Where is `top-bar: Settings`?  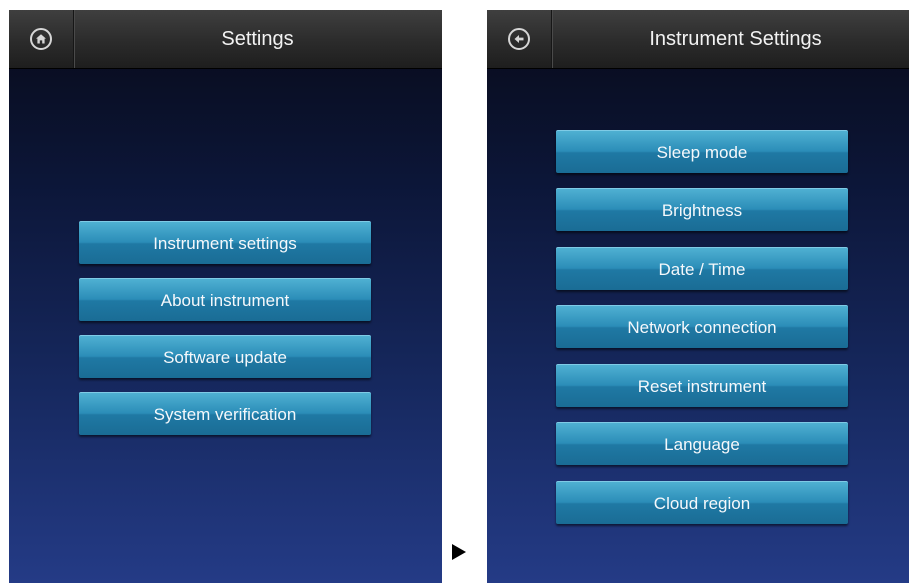
top-bar: Settings is located at coordinates (225, 39).